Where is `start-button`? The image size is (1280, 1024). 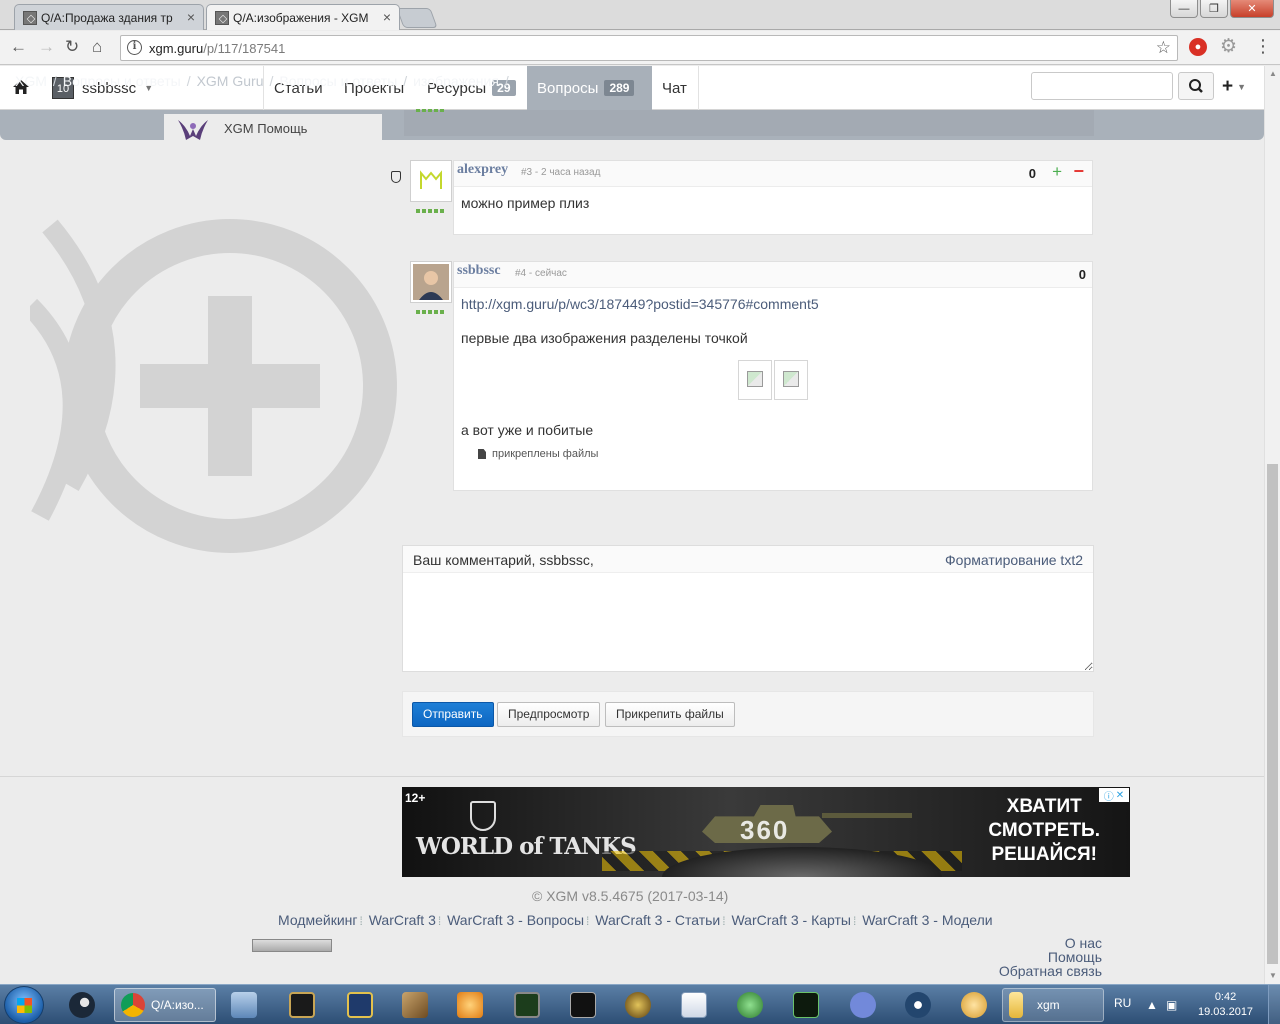 start-button is located at coordinates (24, 1005).